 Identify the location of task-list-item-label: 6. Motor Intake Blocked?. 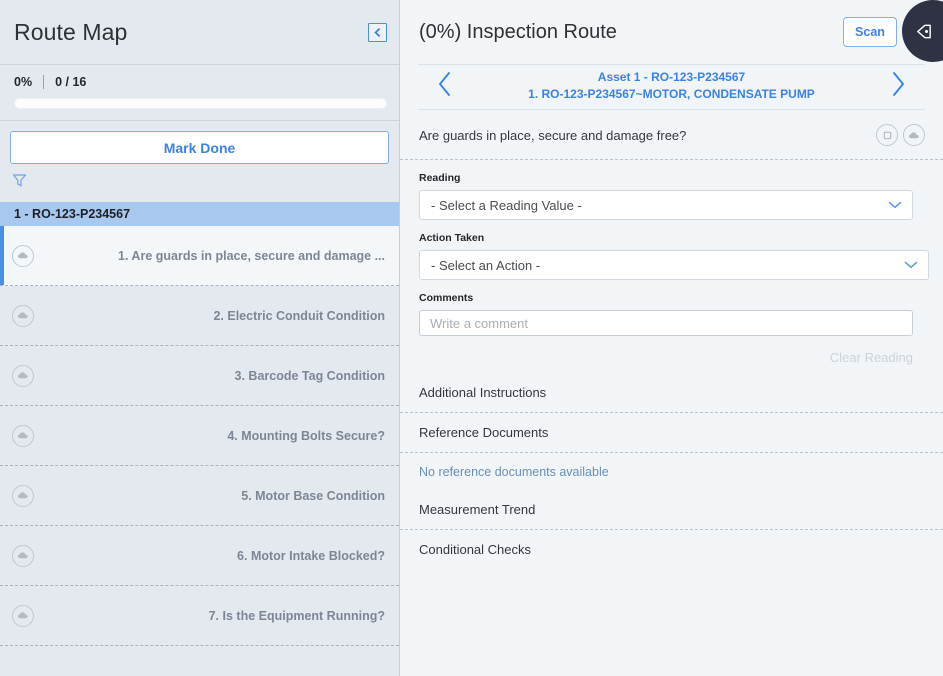
(311, 555).